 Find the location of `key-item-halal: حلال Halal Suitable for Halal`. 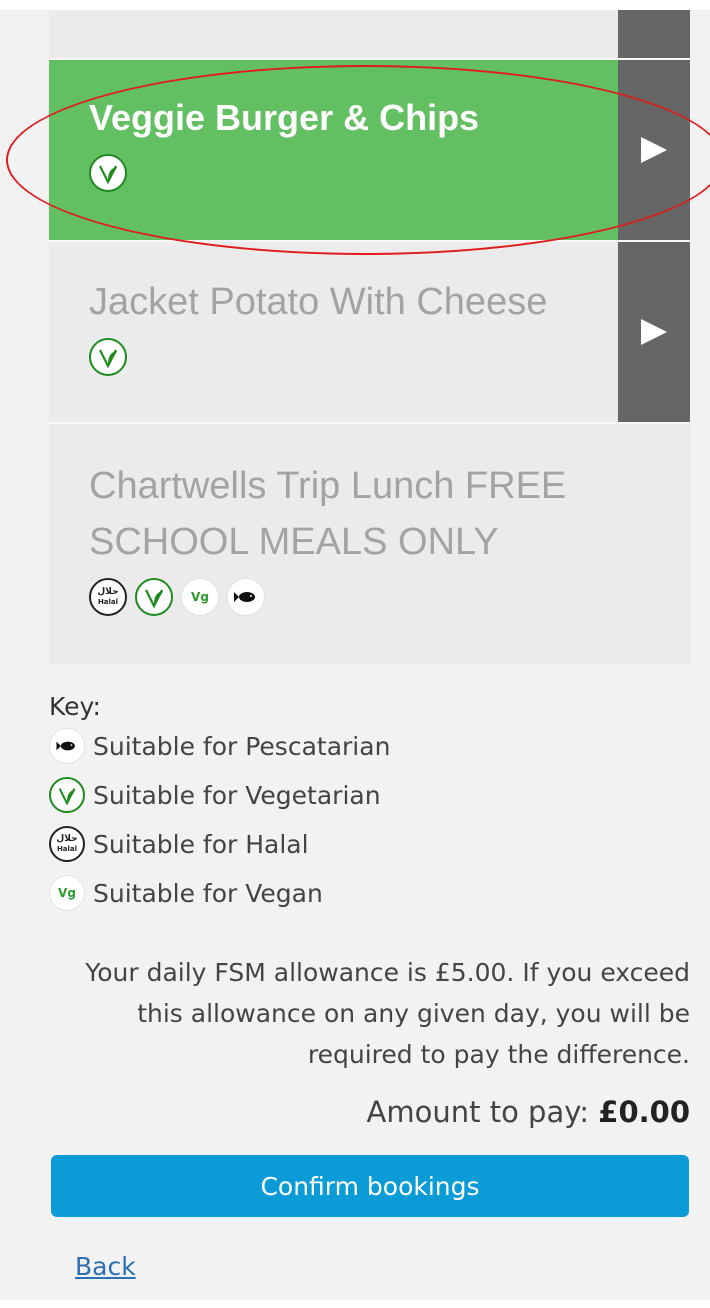

key-item-halal: حلال Halal Suitable for Halal is located at coordinates (179, 844).